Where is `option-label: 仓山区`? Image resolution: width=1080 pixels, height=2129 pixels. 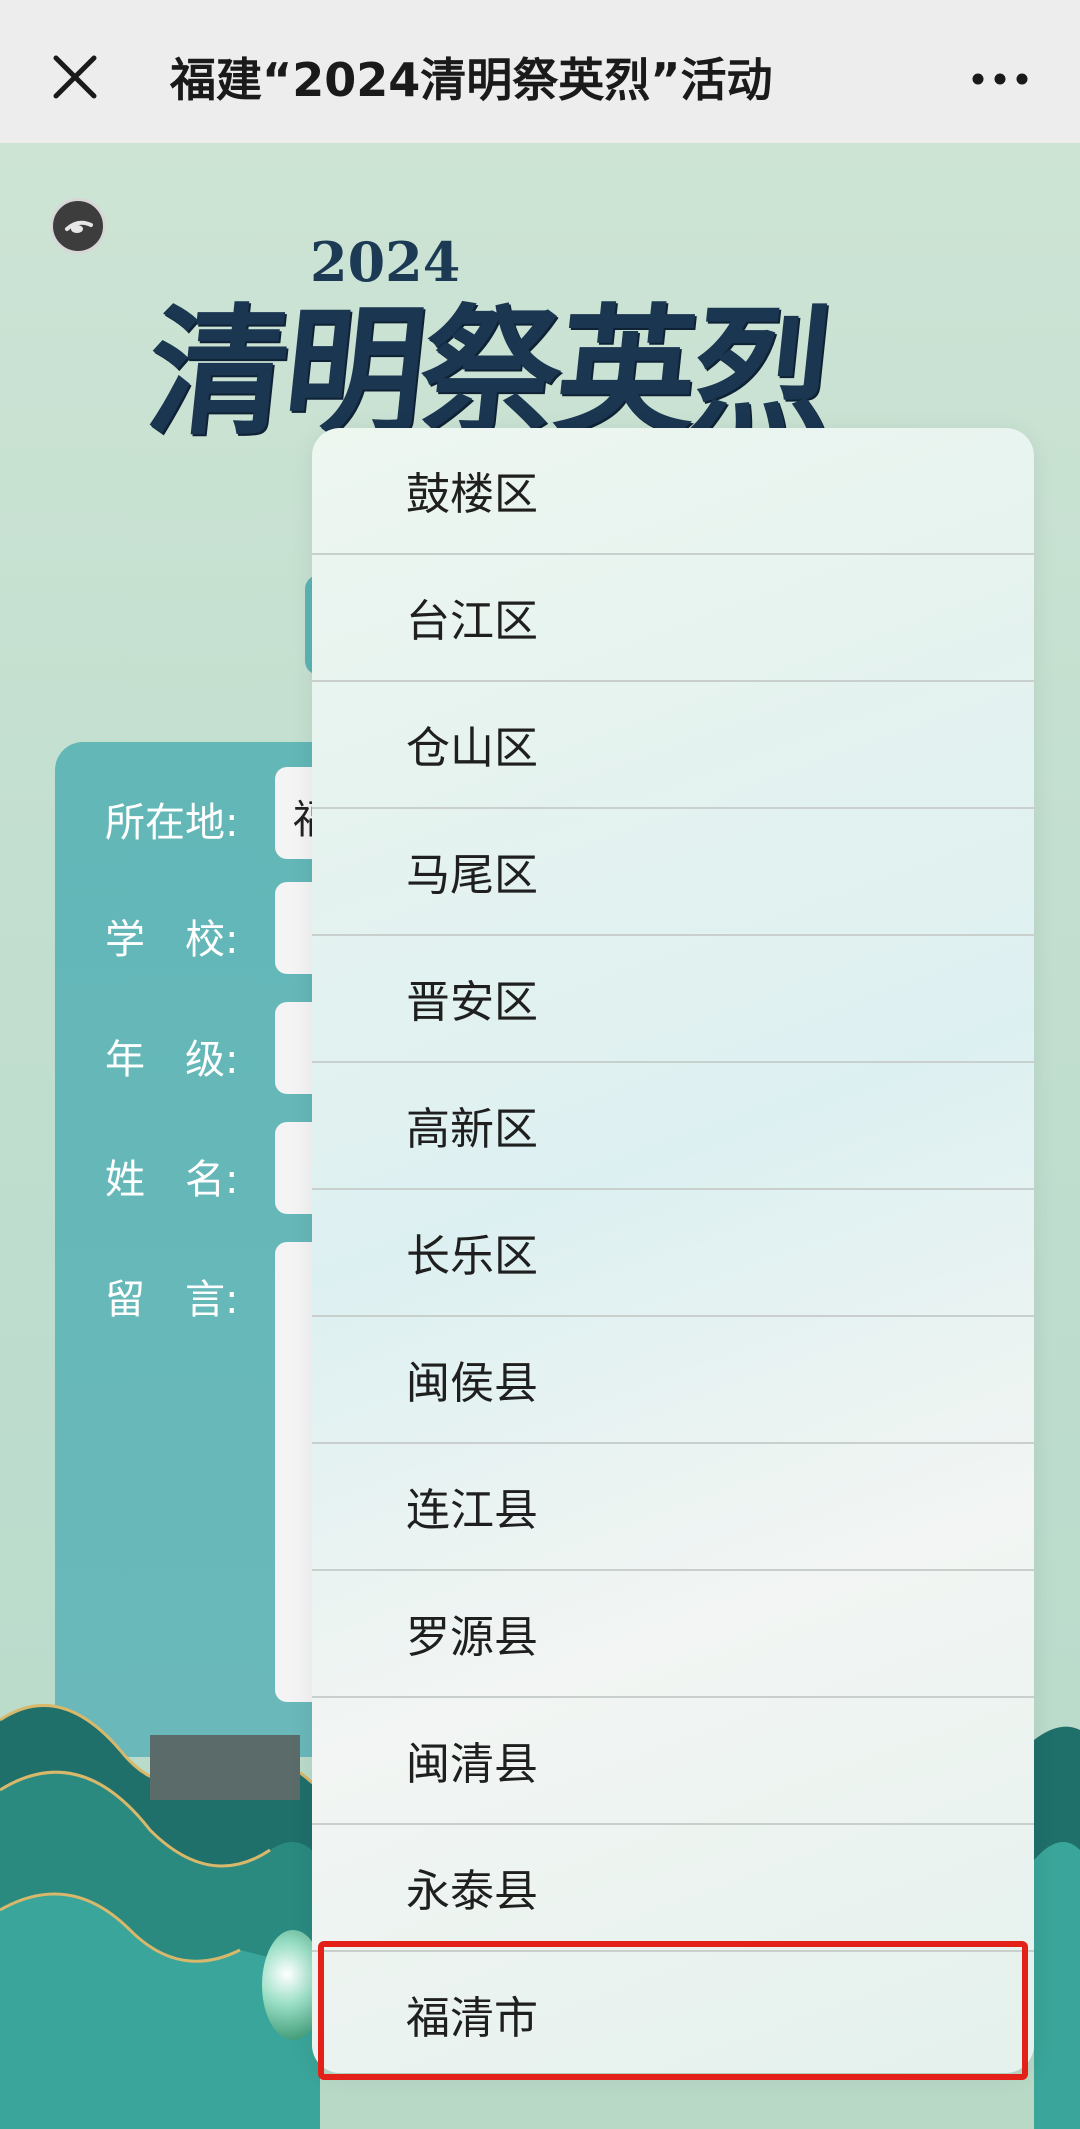
option-label: 仓山区 is located at coordinates (472, 748).